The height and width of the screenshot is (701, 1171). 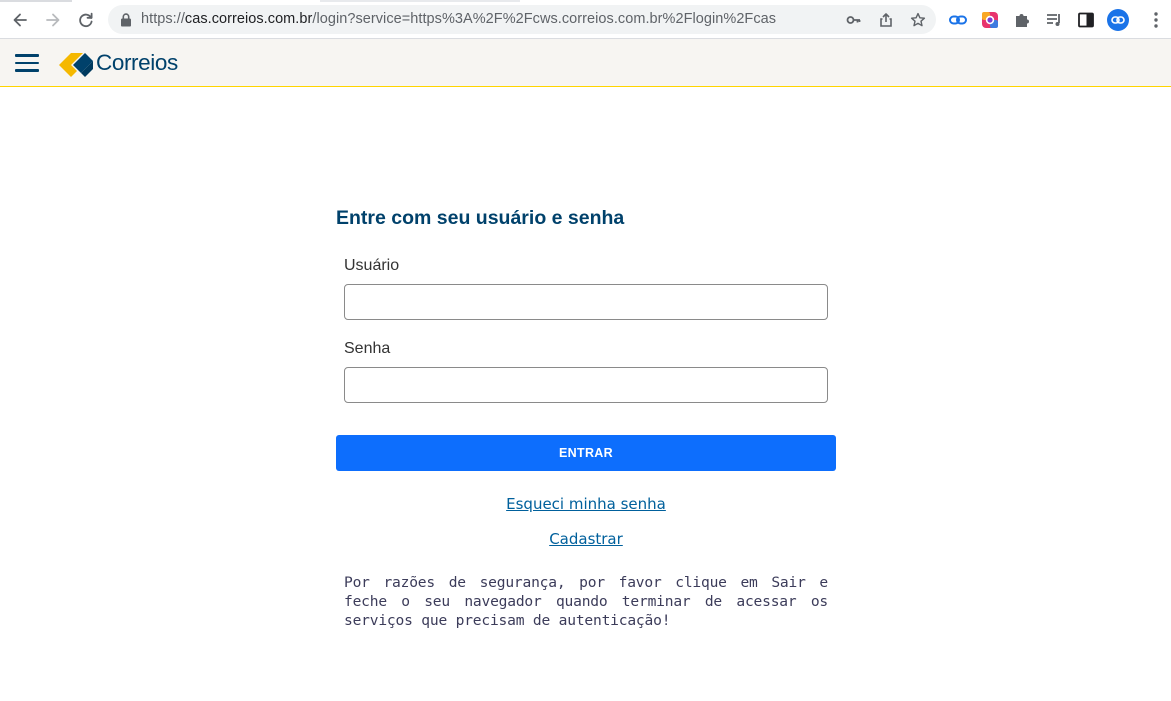 I want to click on menu-icon, so click(x=1156, y=20).